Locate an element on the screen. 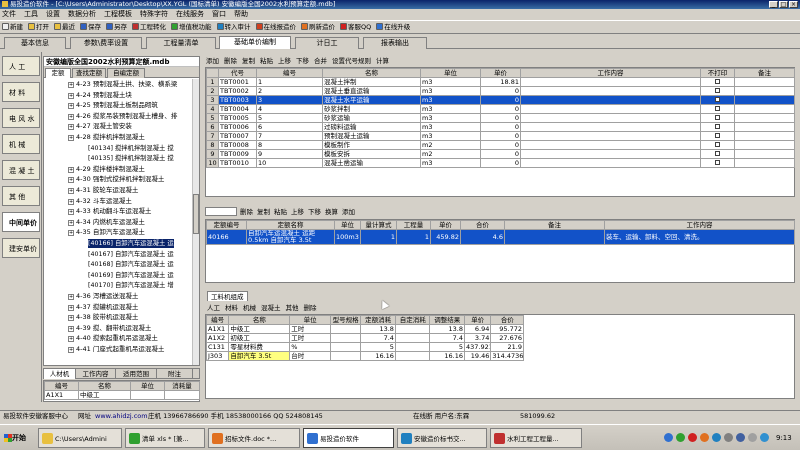 This screenshot has height=450, width=800. tree-node: +4-41 门座式起重机吊运混凝土 is located at coordinates (116, 349).